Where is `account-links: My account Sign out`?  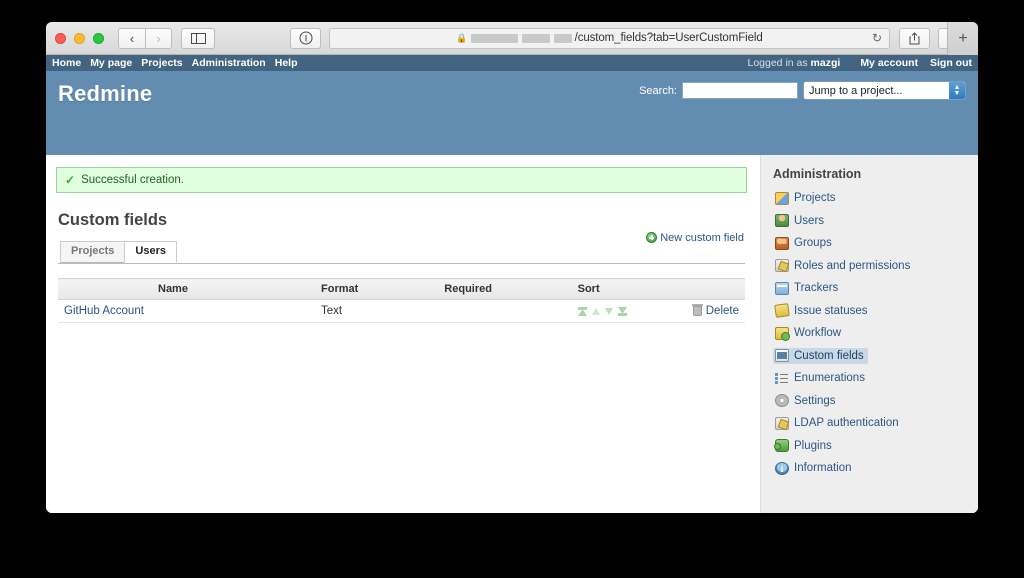 account-links: My account Sign out is located at coordinates (911, 63).